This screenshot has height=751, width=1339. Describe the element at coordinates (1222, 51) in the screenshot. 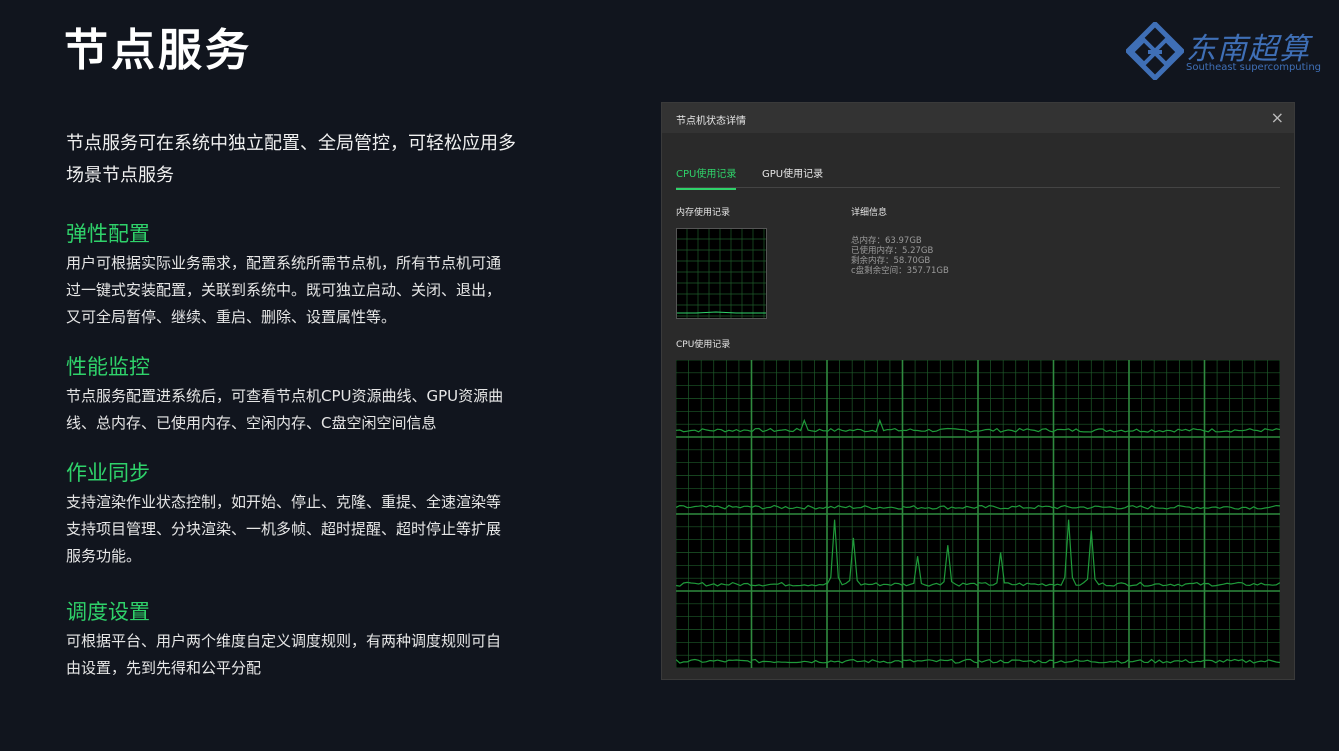

I see `logo: 东南超算 Southeast supercomputing` at that location.